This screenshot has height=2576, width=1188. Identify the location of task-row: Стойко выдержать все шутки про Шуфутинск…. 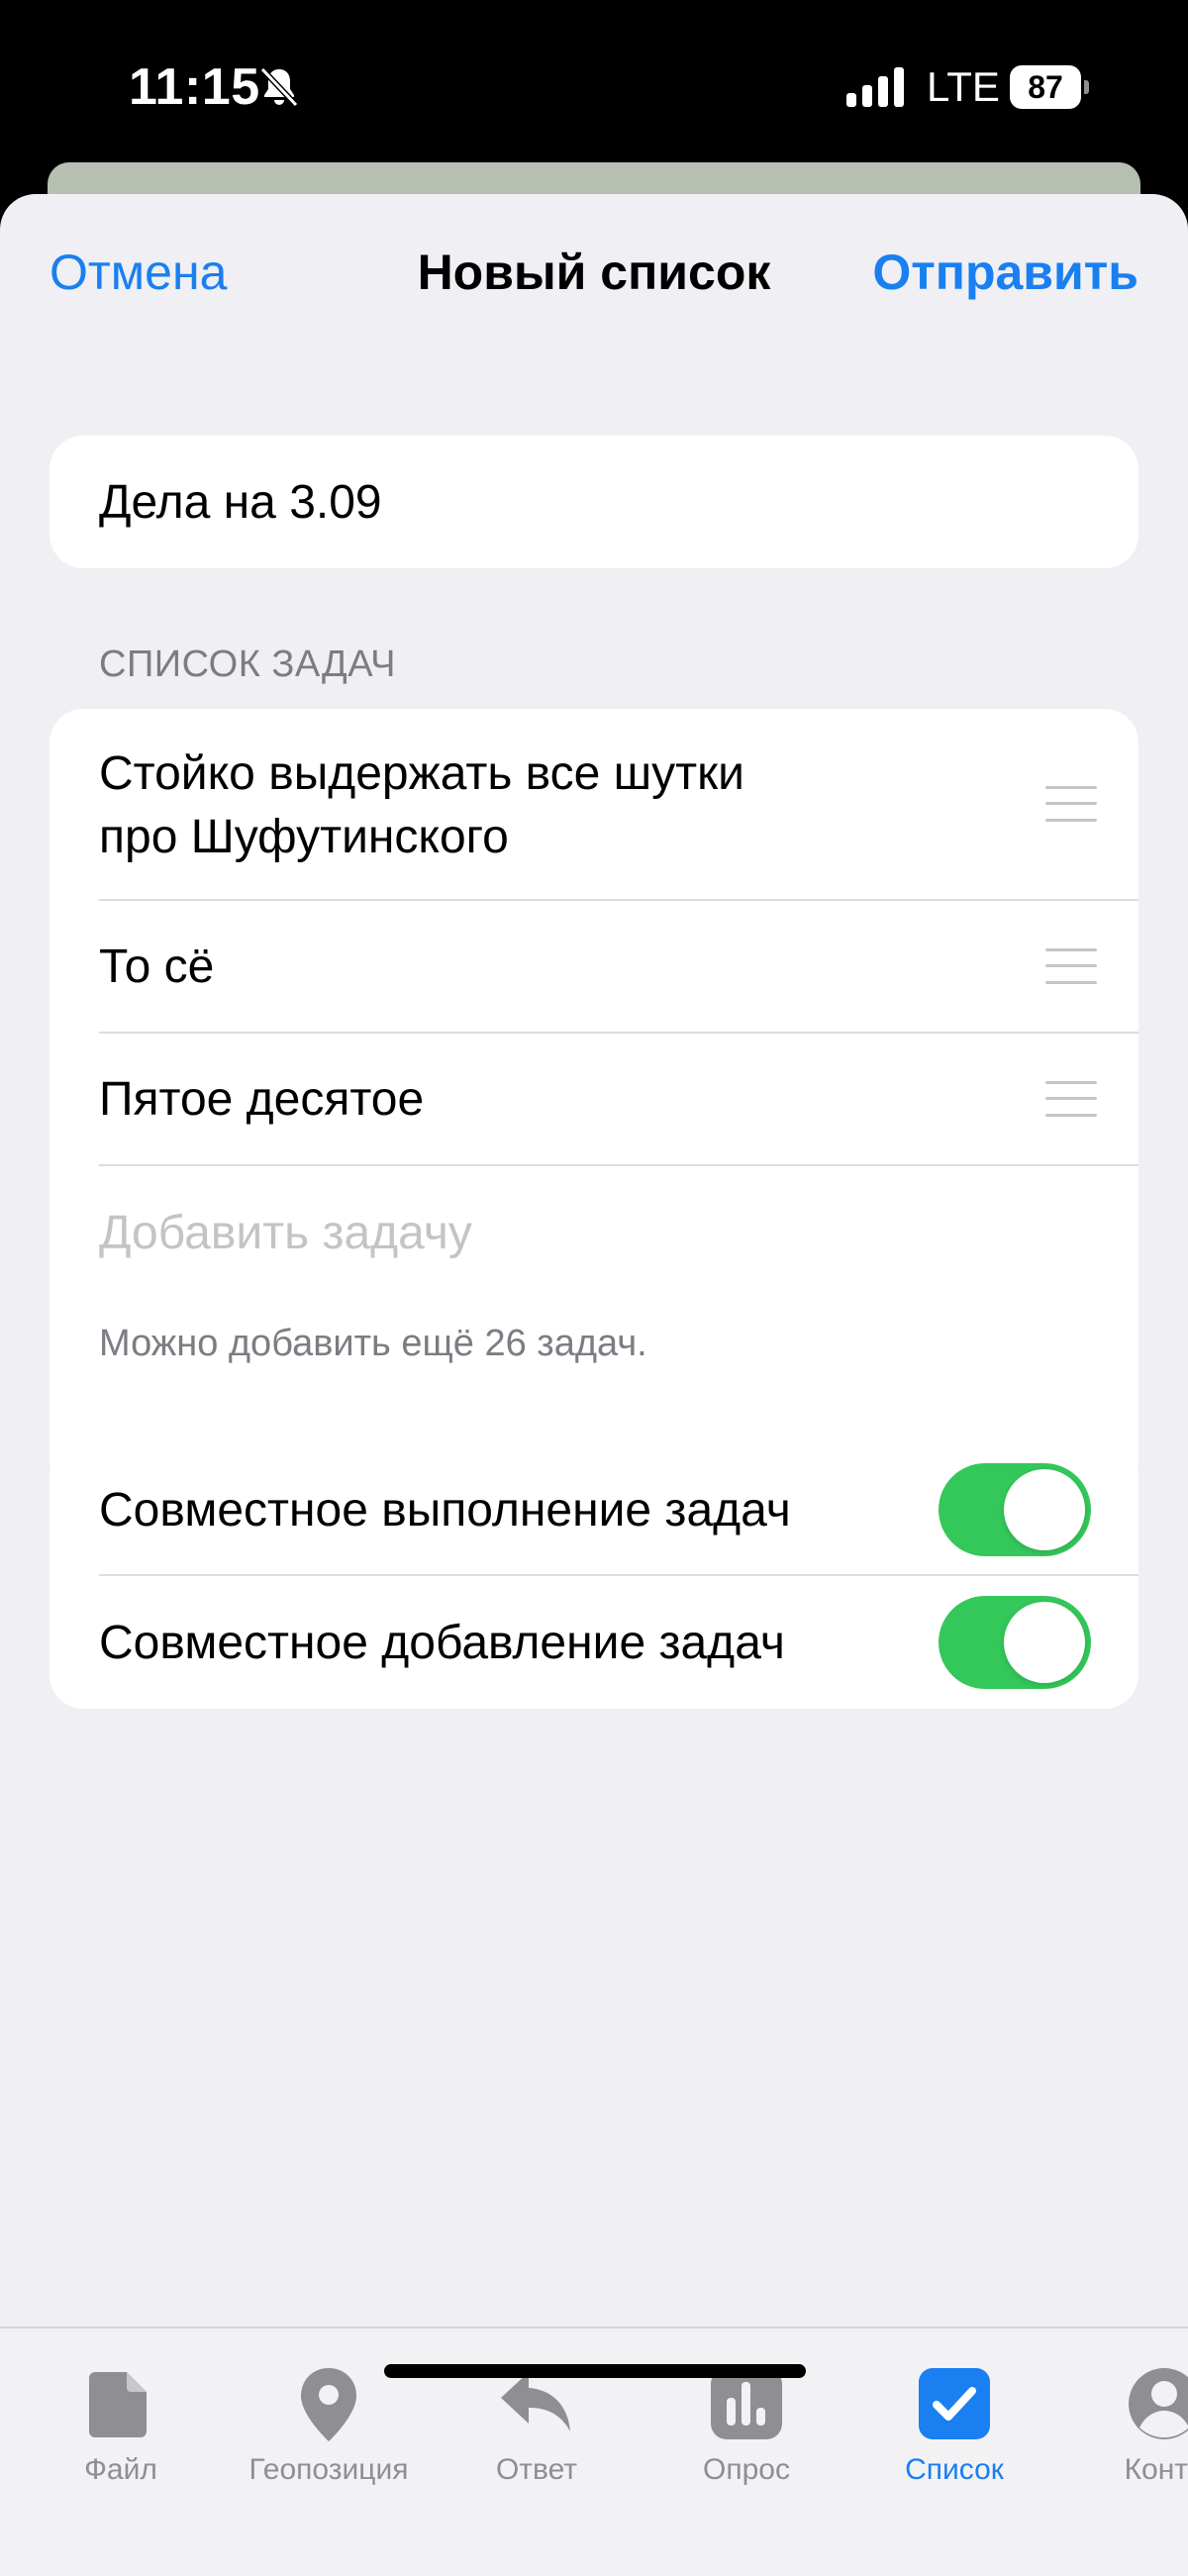
(594, 805).